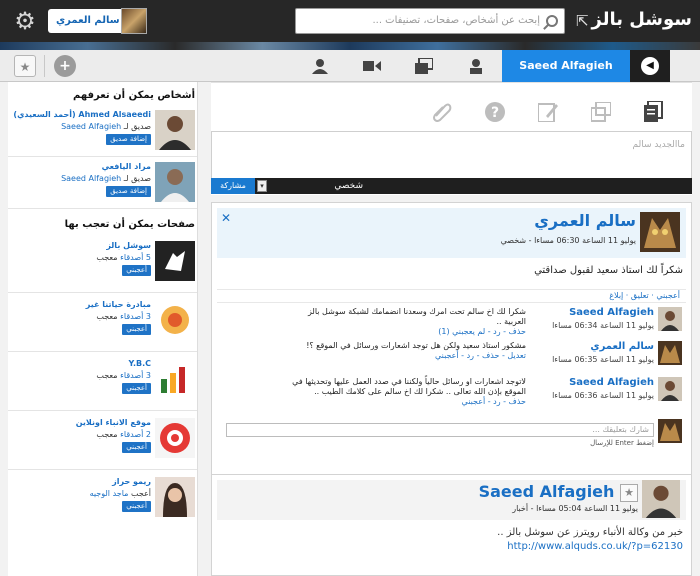 This screenshot has width=700, height=576. What do you see at coordinates (406, 402) in the screenshot?
I see `comment-actions: حذف - رد - أعجبني` at bounding box center [406, 402].